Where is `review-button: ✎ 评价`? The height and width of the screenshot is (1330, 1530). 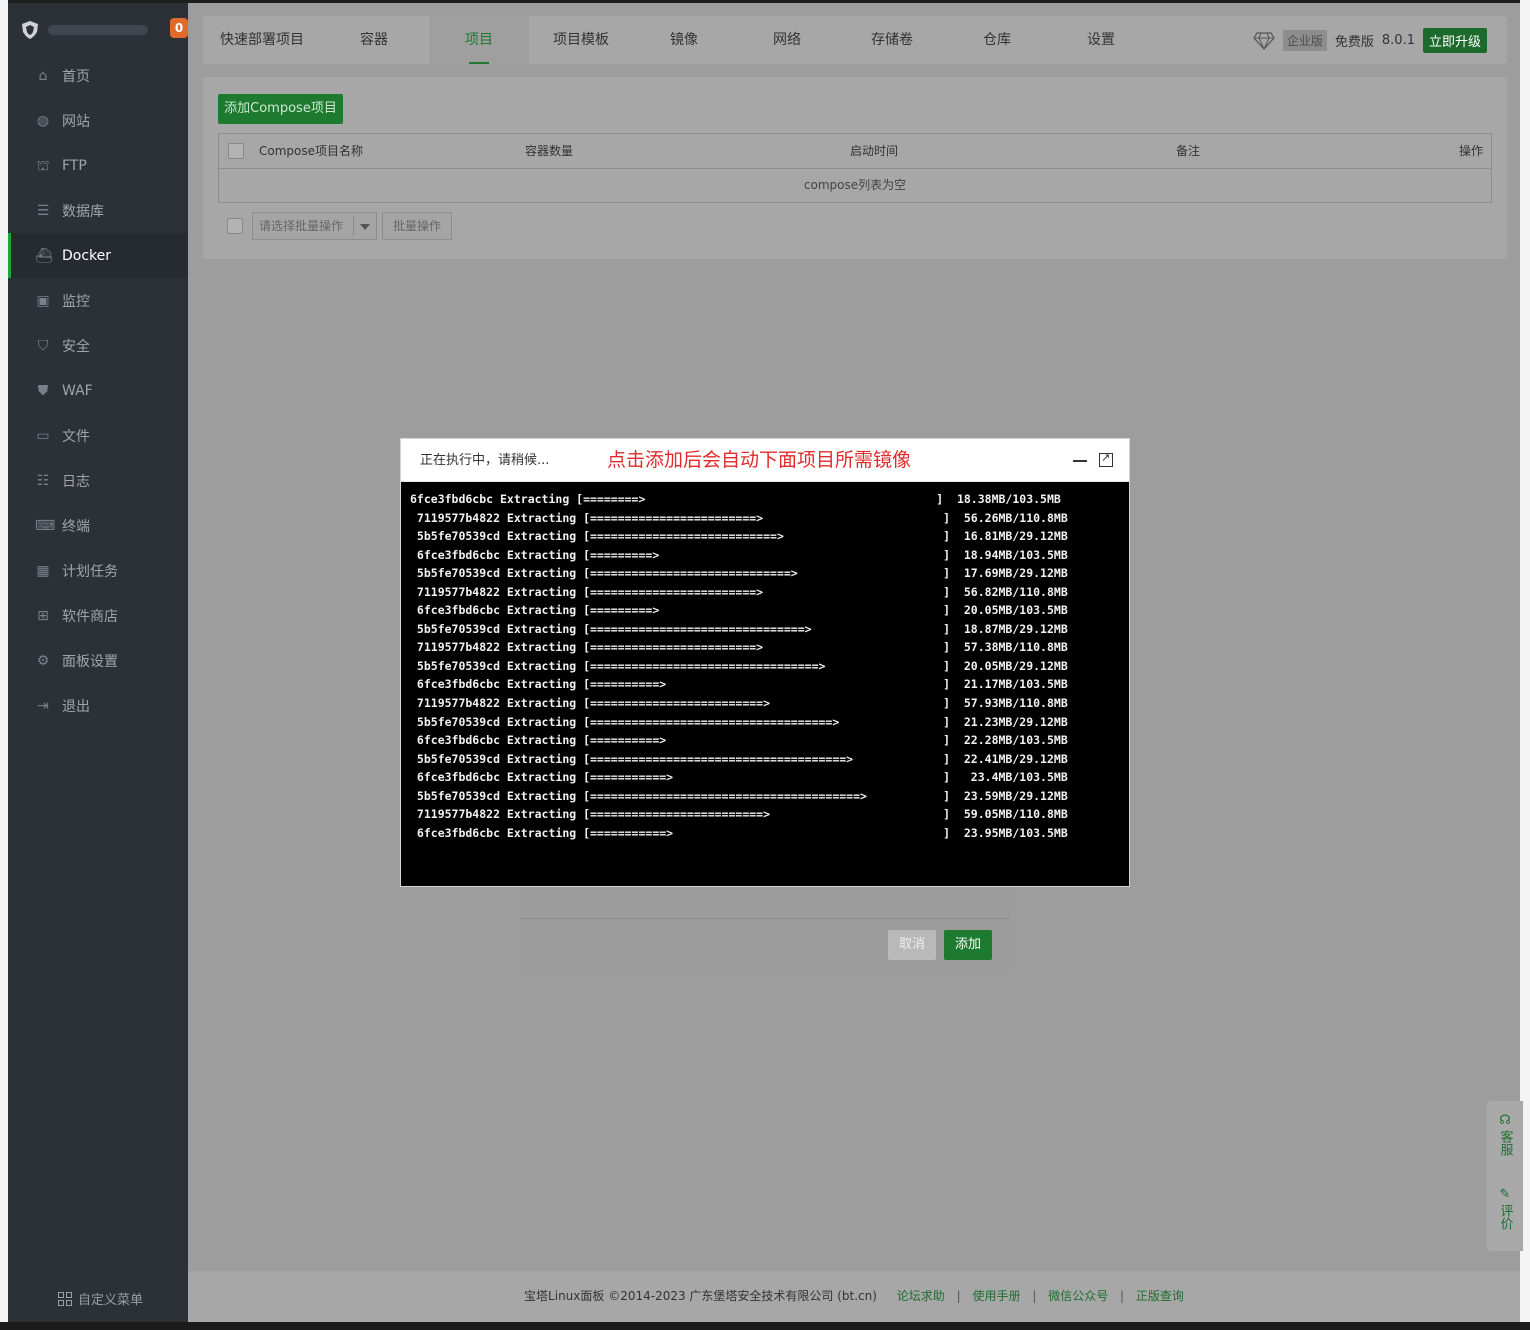
review-button: ✎ 评价 is located at coordinates (1505, 1208).